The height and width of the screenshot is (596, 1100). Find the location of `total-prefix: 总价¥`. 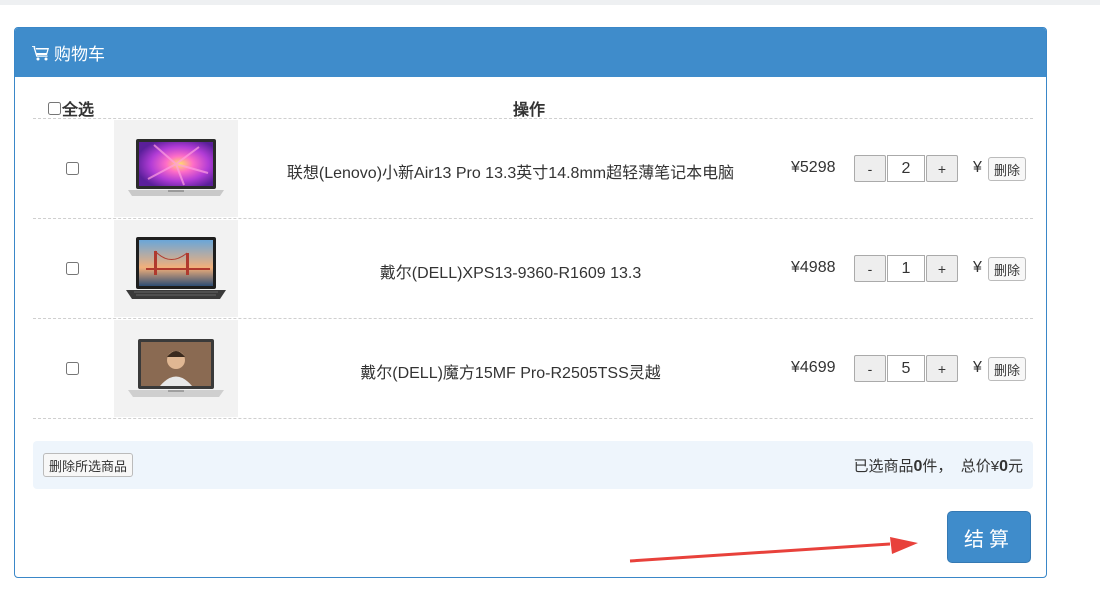

total-prefix: 总价¥ is located at coordinates (980, 466).